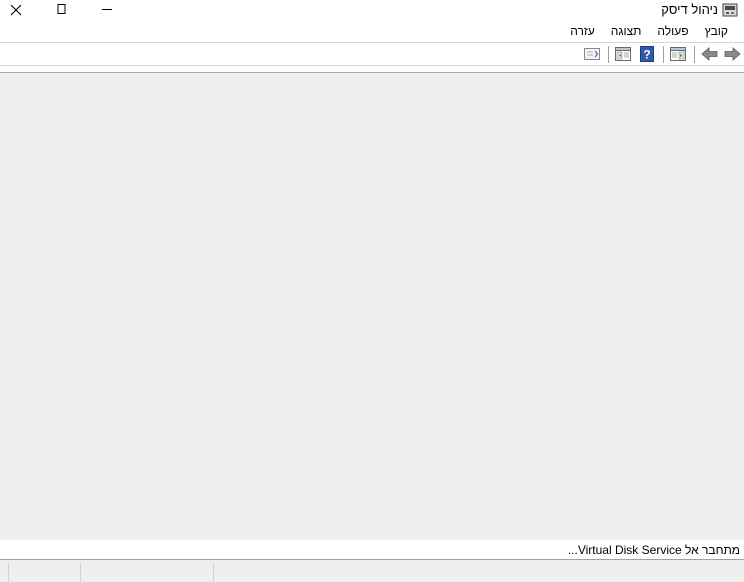 Image resolution: width=744 pixels, height=582 pixels. Describe the element at coordinates (716, 31) in the screenshot. I see `menu-file: קובץ` at that location.